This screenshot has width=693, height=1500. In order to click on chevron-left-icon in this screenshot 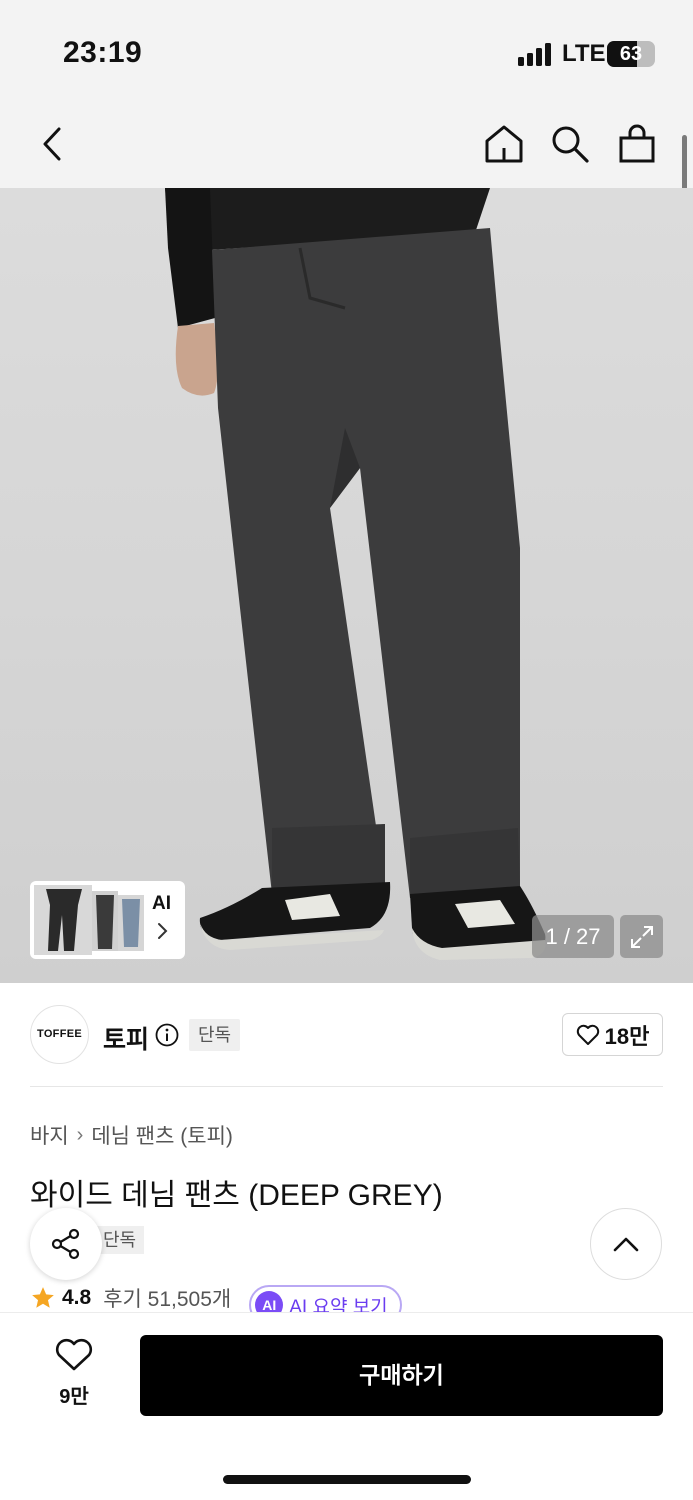, I will do `click(52, 144)`.